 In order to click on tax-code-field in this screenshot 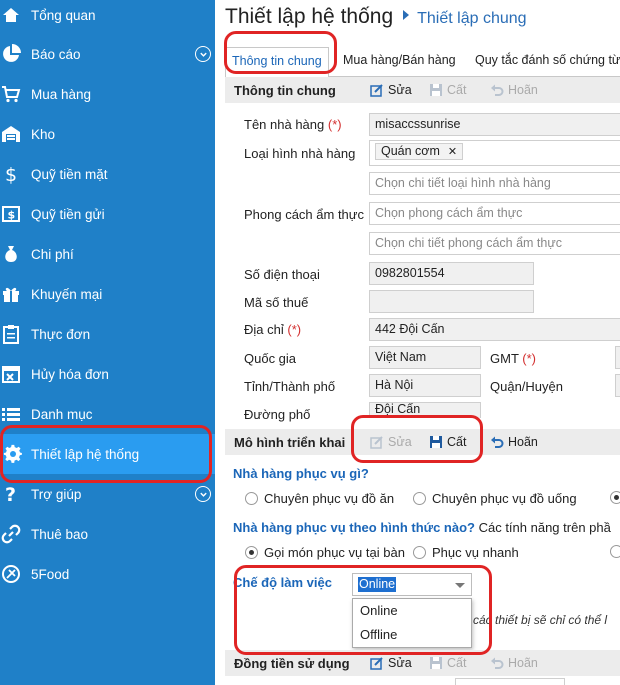, I will do `click(451, 301)`.